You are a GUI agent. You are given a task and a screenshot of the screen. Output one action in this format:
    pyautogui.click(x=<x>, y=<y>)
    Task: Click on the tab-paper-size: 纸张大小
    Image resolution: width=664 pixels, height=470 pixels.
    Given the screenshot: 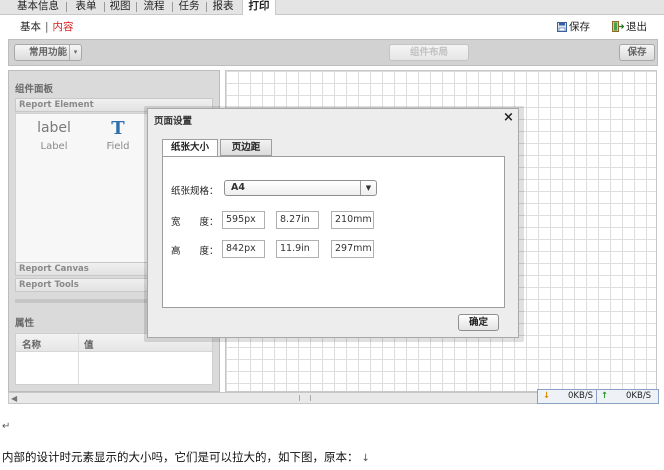 What is the action you would take?
    pyautogui.click(x=190, y=148)
    